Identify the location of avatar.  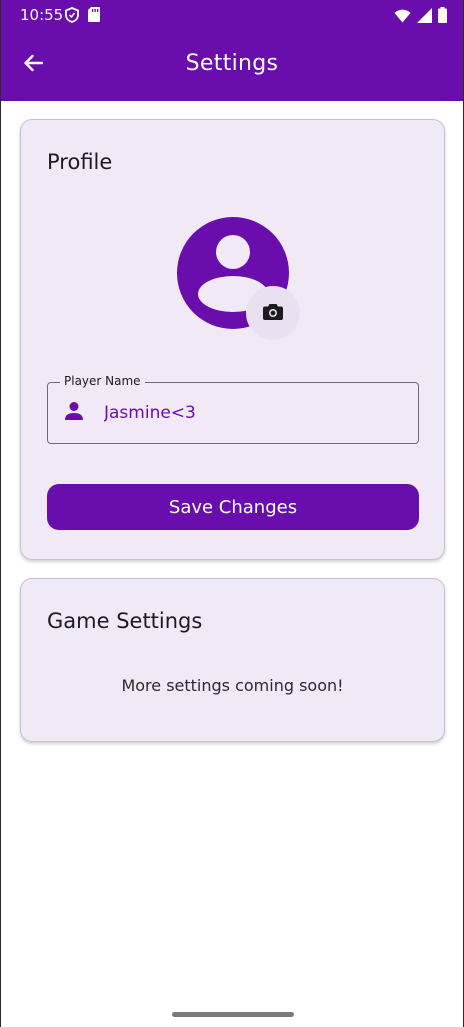
(238, 278).